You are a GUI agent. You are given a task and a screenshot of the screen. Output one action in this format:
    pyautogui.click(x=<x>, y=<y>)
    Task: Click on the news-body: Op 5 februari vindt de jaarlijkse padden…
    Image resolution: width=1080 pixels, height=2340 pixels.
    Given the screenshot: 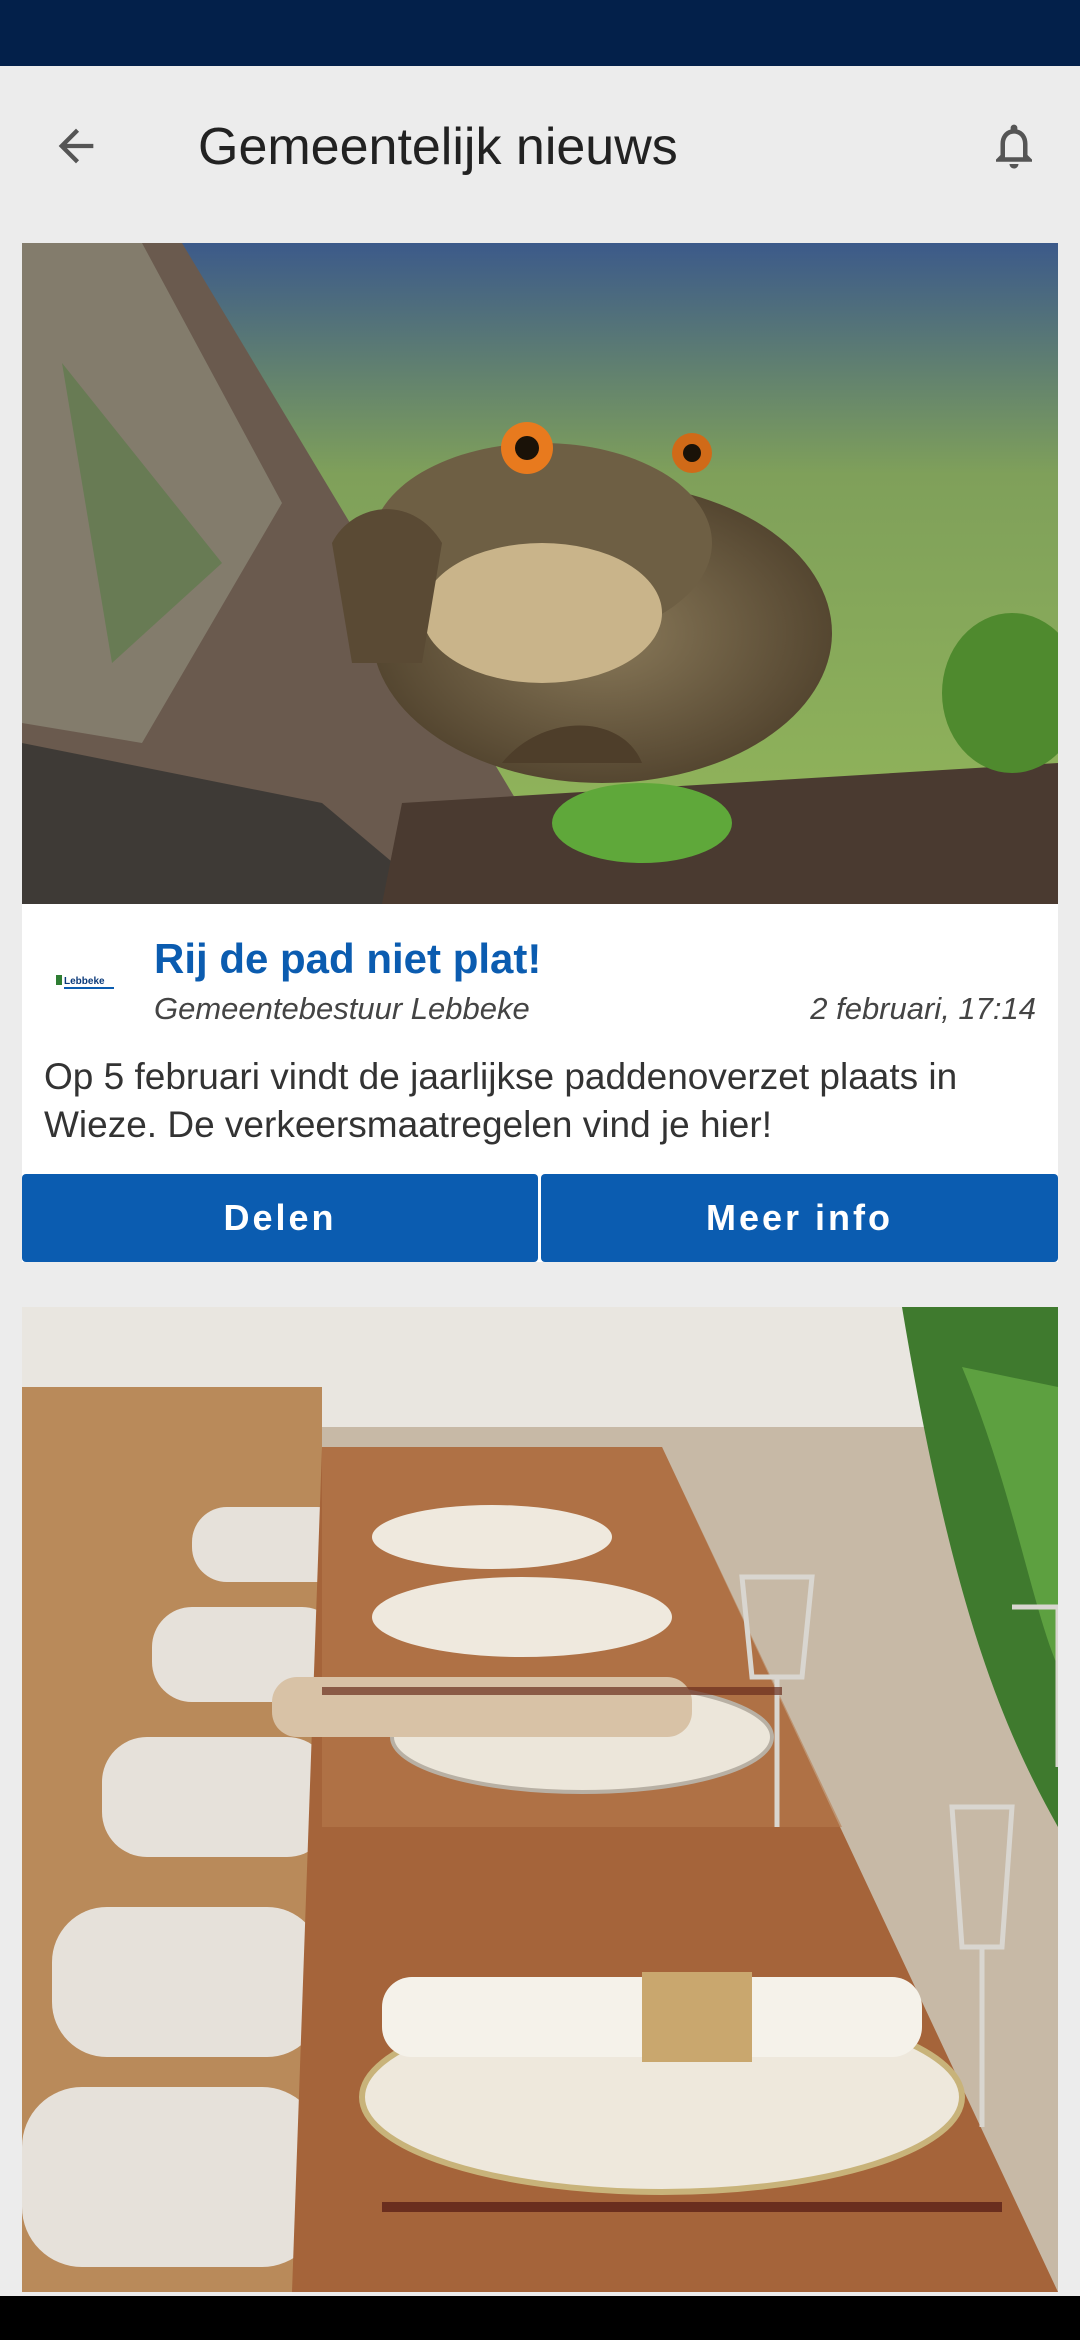 What is the action you would take?
    pyautogui.click(x=501, y=1100)
    